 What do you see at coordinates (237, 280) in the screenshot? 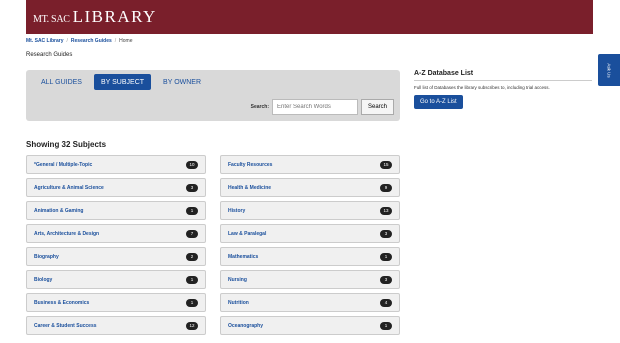
I see `subject-name: Nursing` at bounding box center [237, 280].